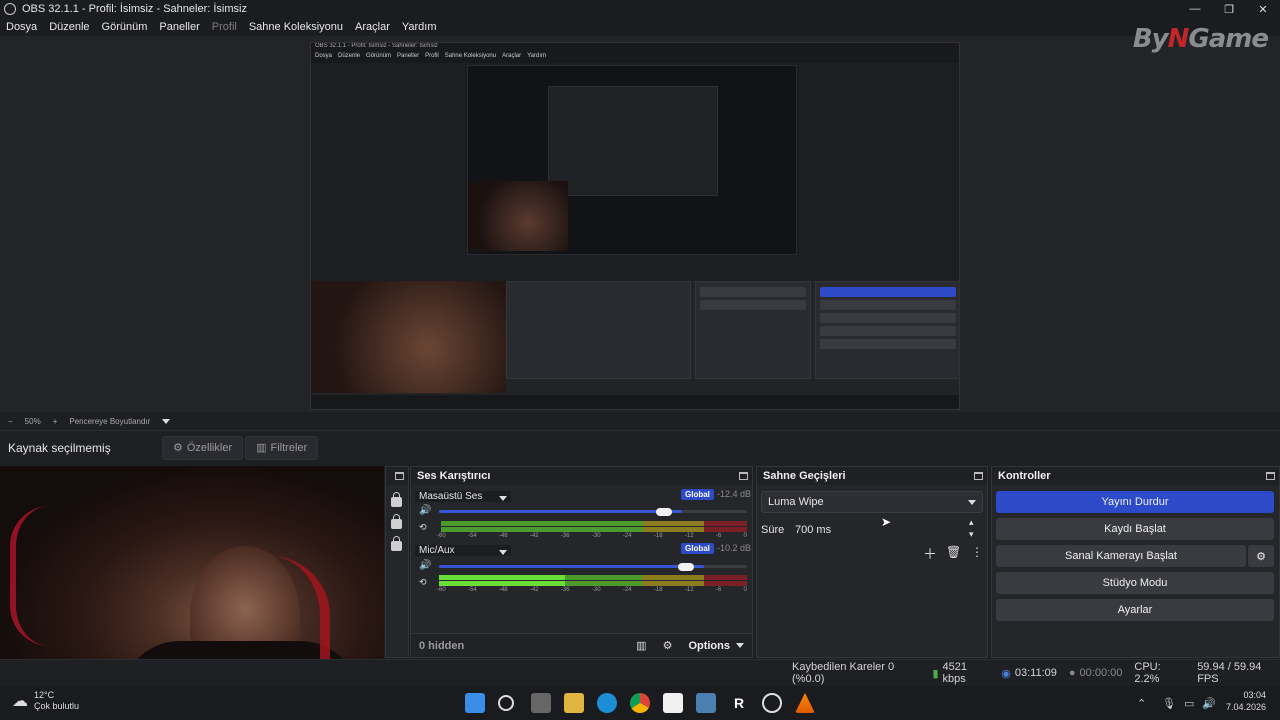 The image size is (1280, 720). What do you see at coordinates (734, 494) in the screenshot?
I see `channel-db: -12.4 dB` at bounding box center [734, 494].